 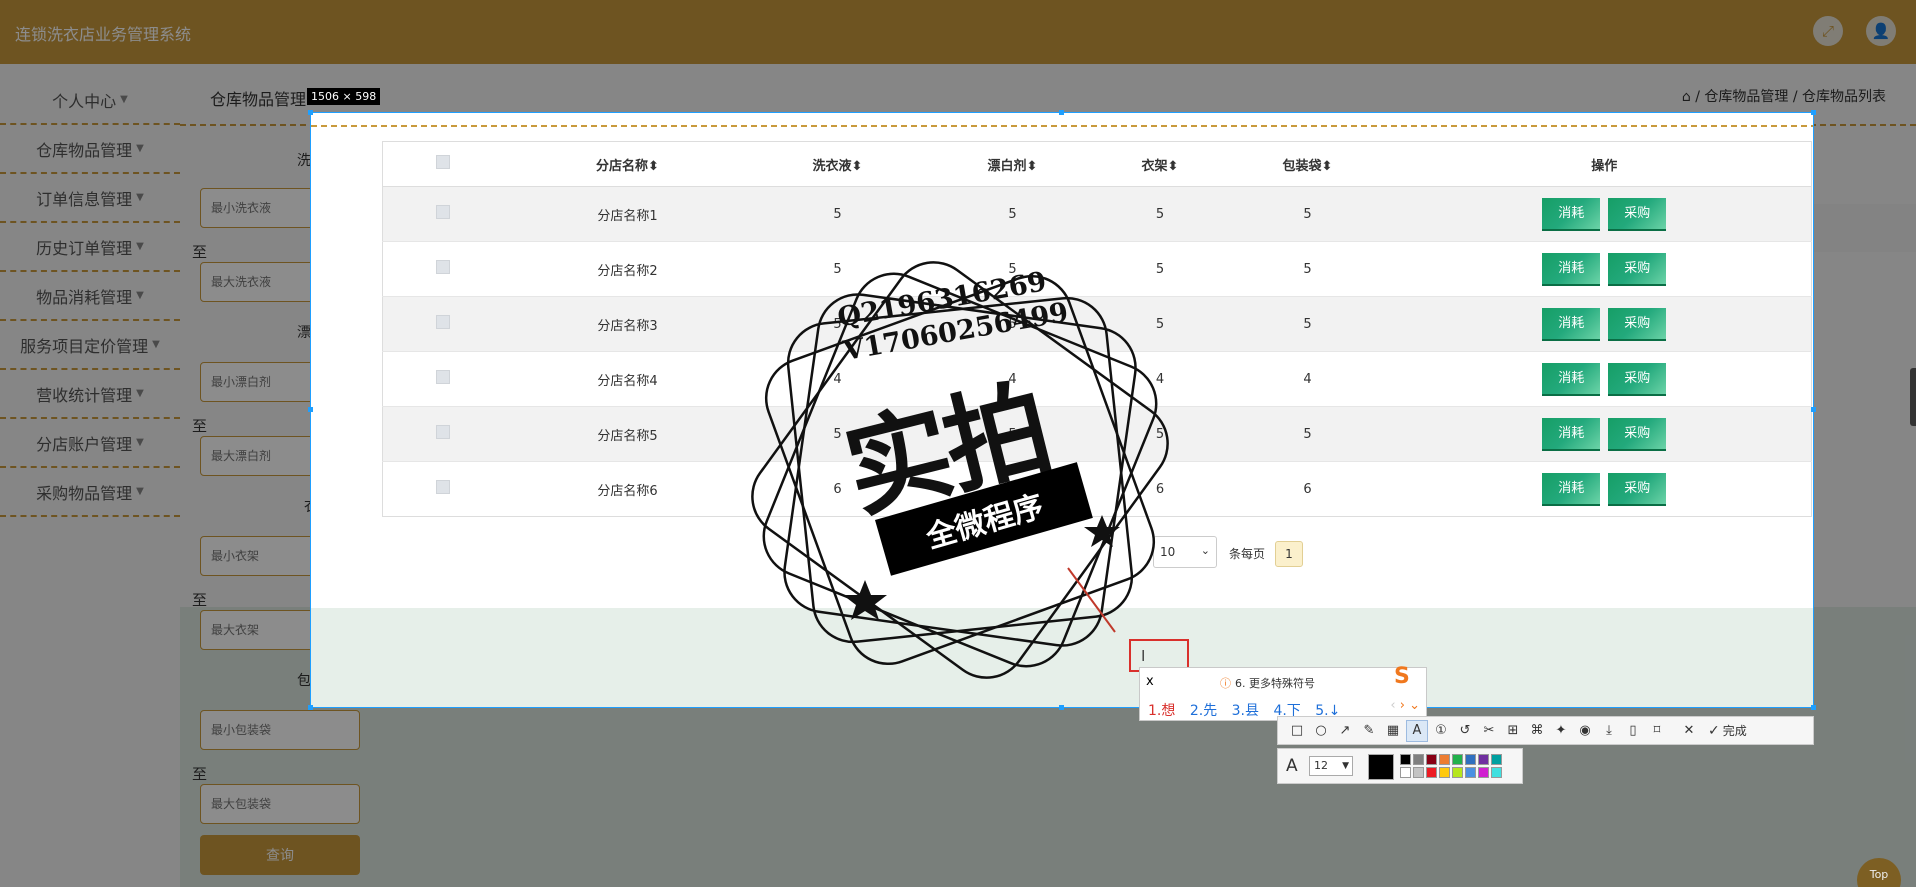 I want to click on check-icon: ✓, so click(x=1714, y=730).